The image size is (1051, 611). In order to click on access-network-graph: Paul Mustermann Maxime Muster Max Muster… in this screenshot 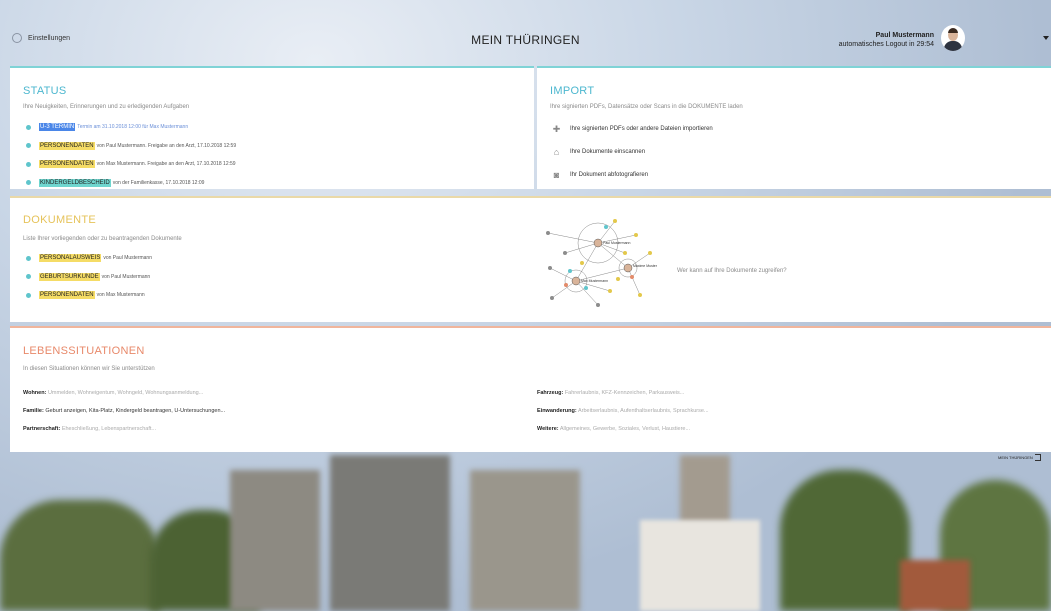, I will do `click(610, 263)`.